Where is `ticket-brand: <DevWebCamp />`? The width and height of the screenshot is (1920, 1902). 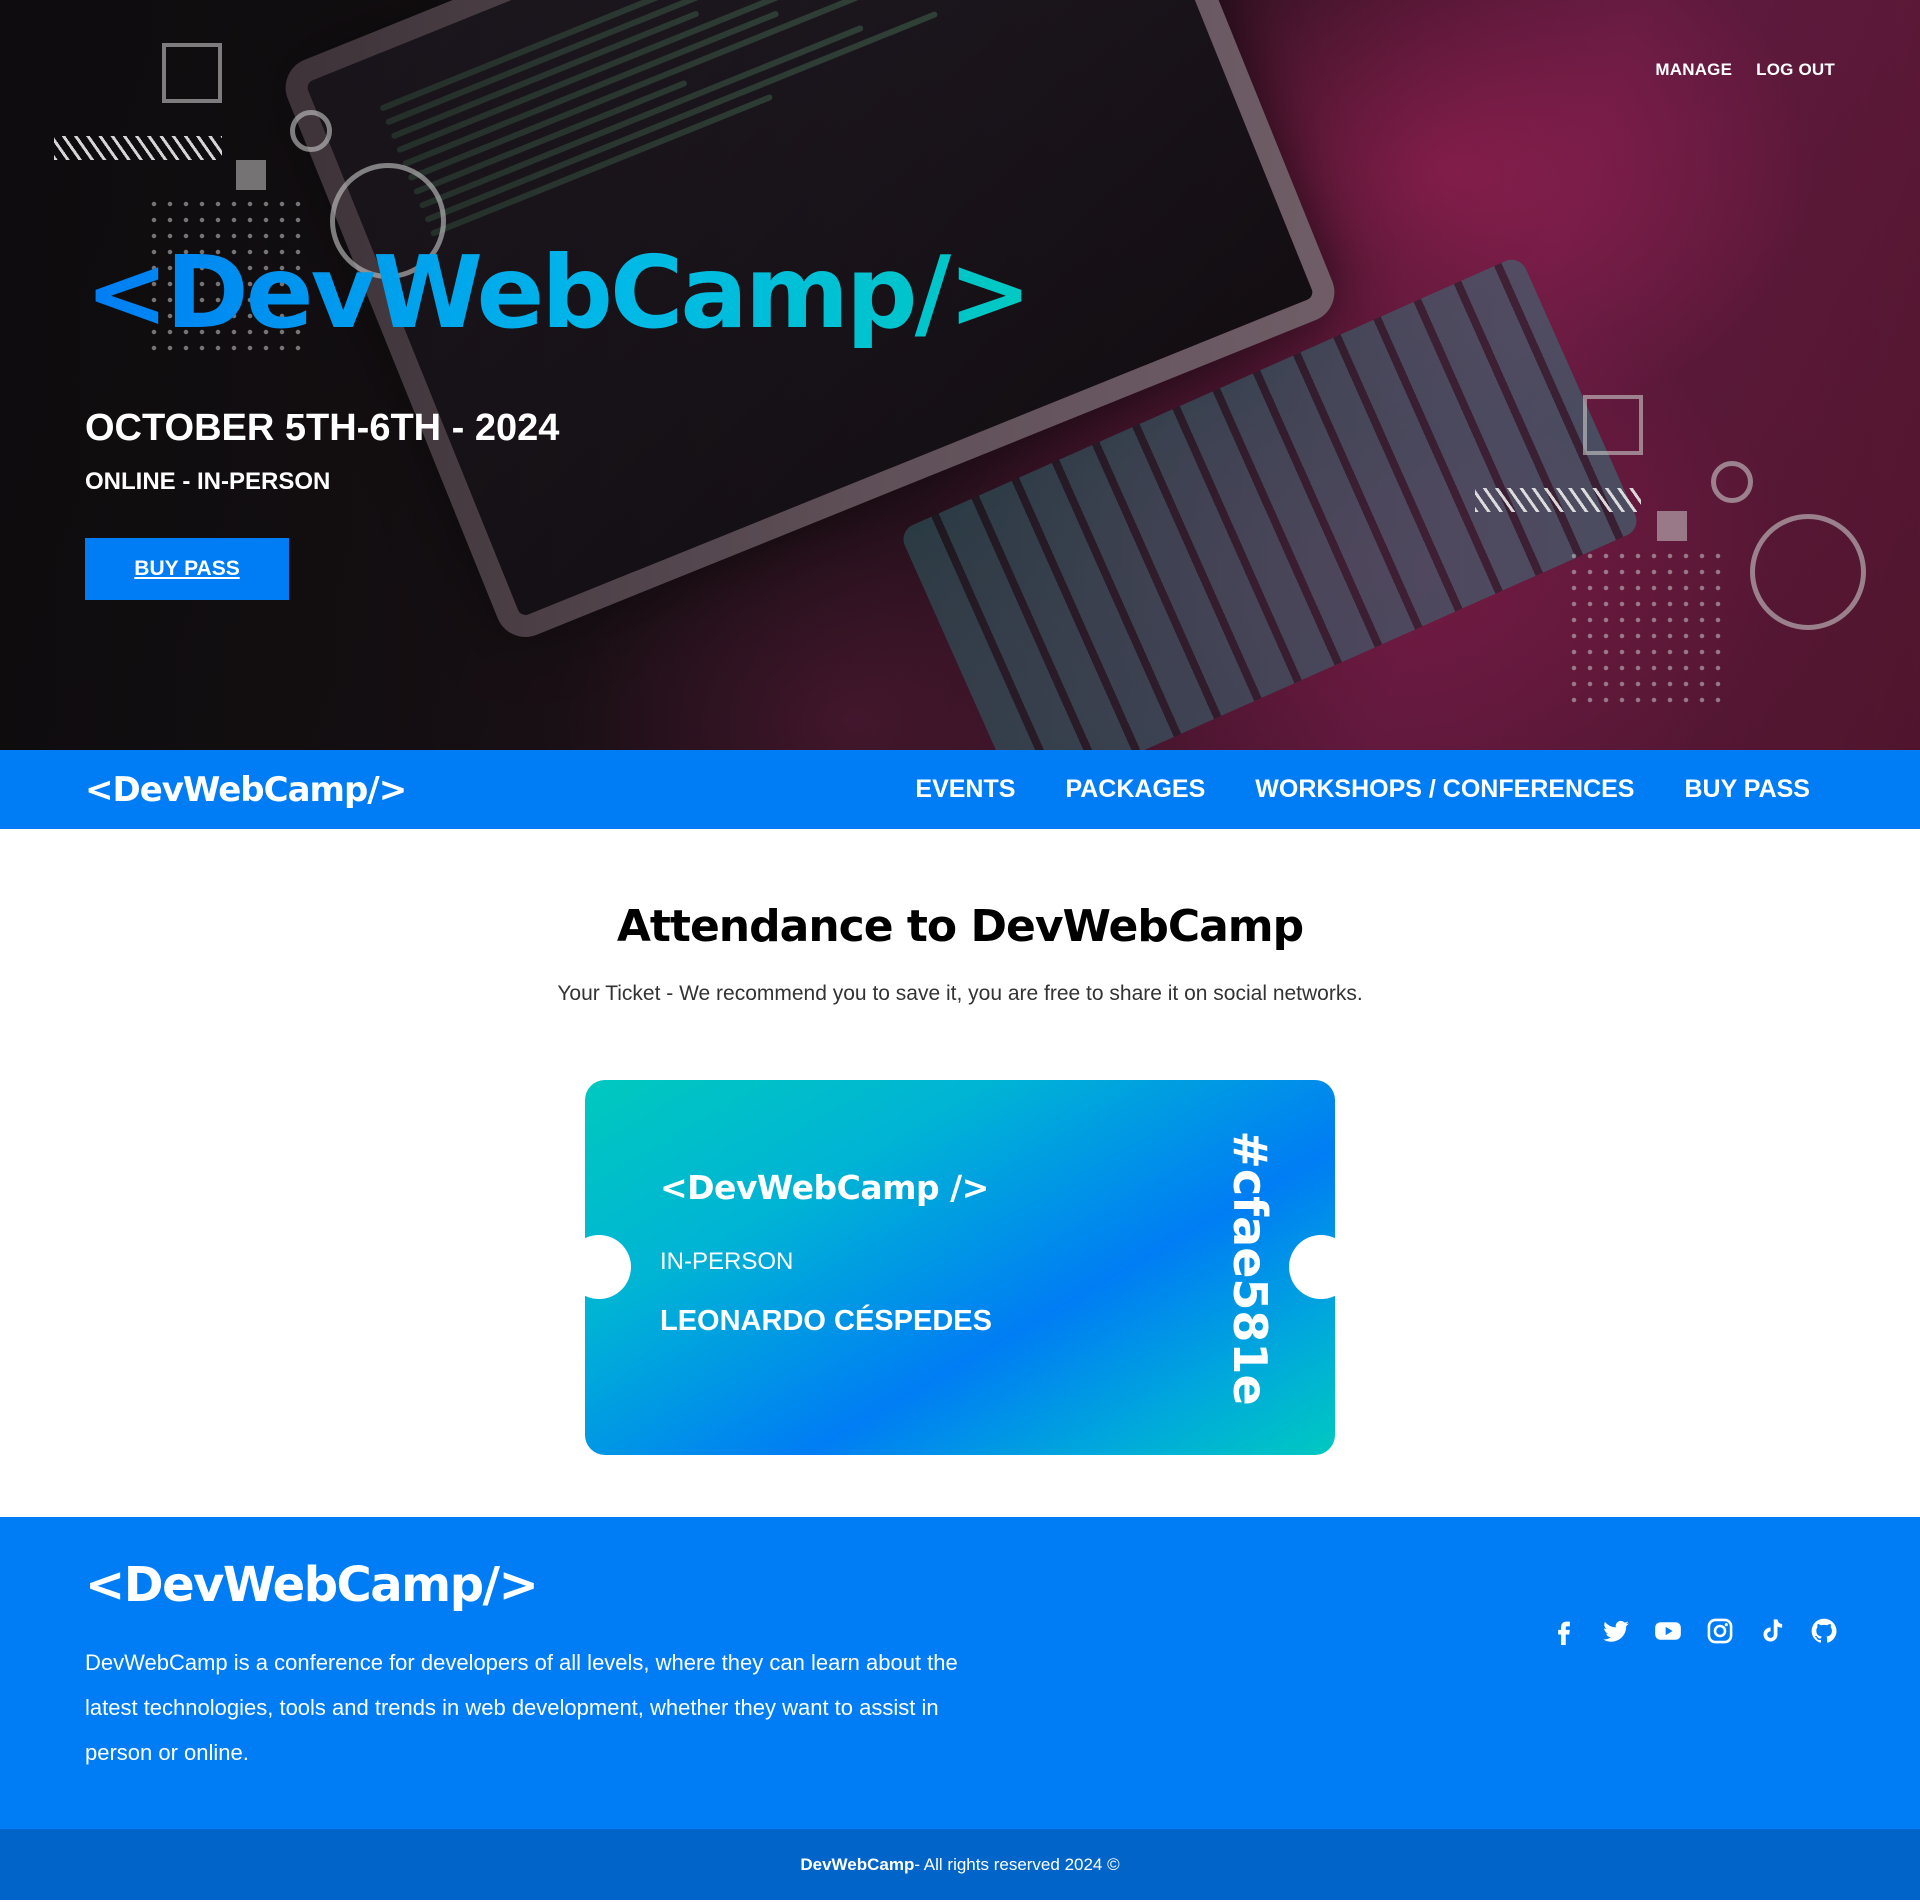
ticket-brand: <DevWebCamp /> is located at coordinates (824, 1187).